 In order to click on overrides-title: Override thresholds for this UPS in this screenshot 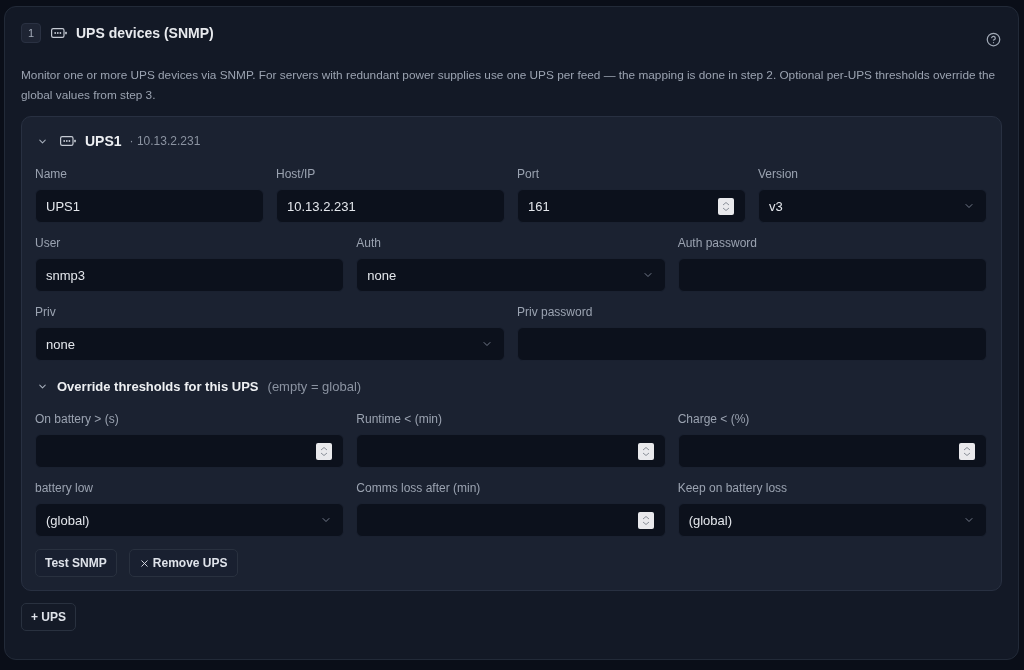, I will do `click(158, 386)`.